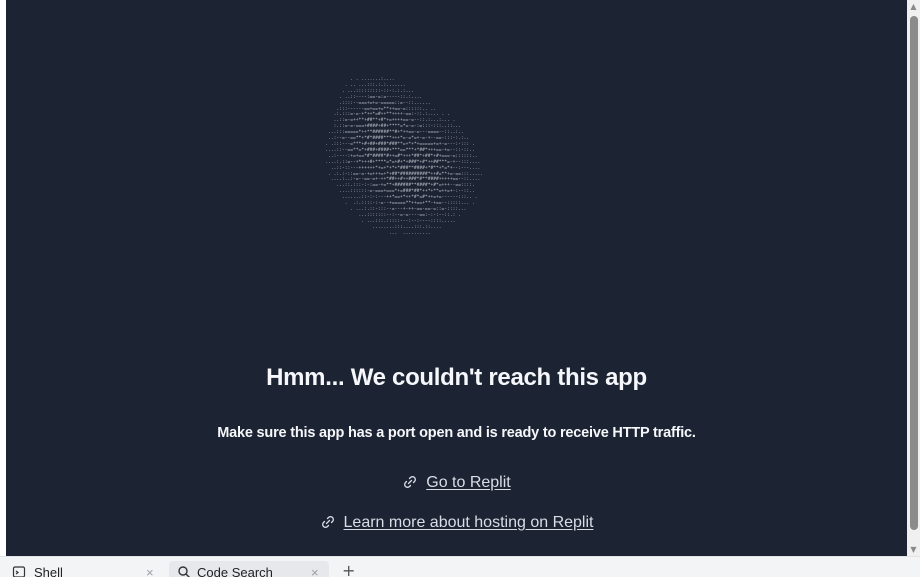 This screenshot has height=577, width=920. What do you see at coordinates (913, 549) in the screenshot?
I see `scroll-down-arrow-icon: ▼` at bounding box center [913, 549].